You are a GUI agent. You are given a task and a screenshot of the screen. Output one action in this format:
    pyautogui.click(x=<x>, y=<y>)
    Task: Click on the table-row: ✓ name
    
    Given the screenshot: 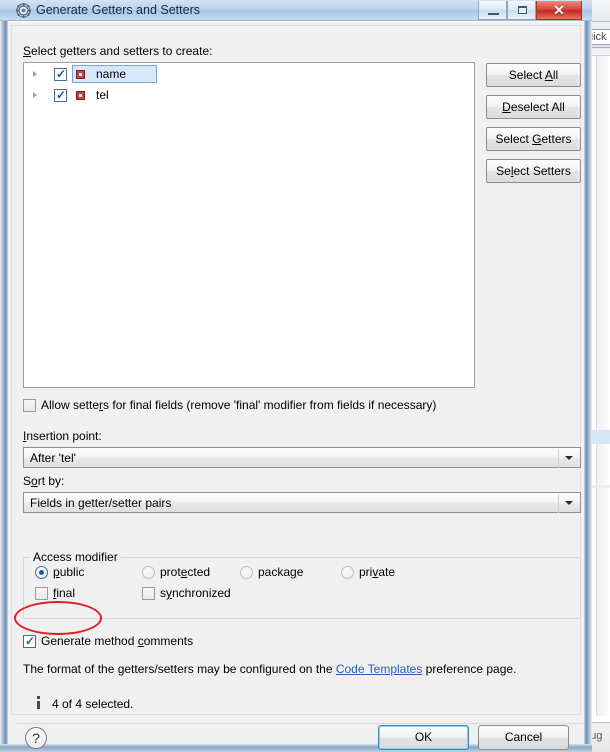 What is the action you would take?
    pyautogui.click(x=249, y=74)
    